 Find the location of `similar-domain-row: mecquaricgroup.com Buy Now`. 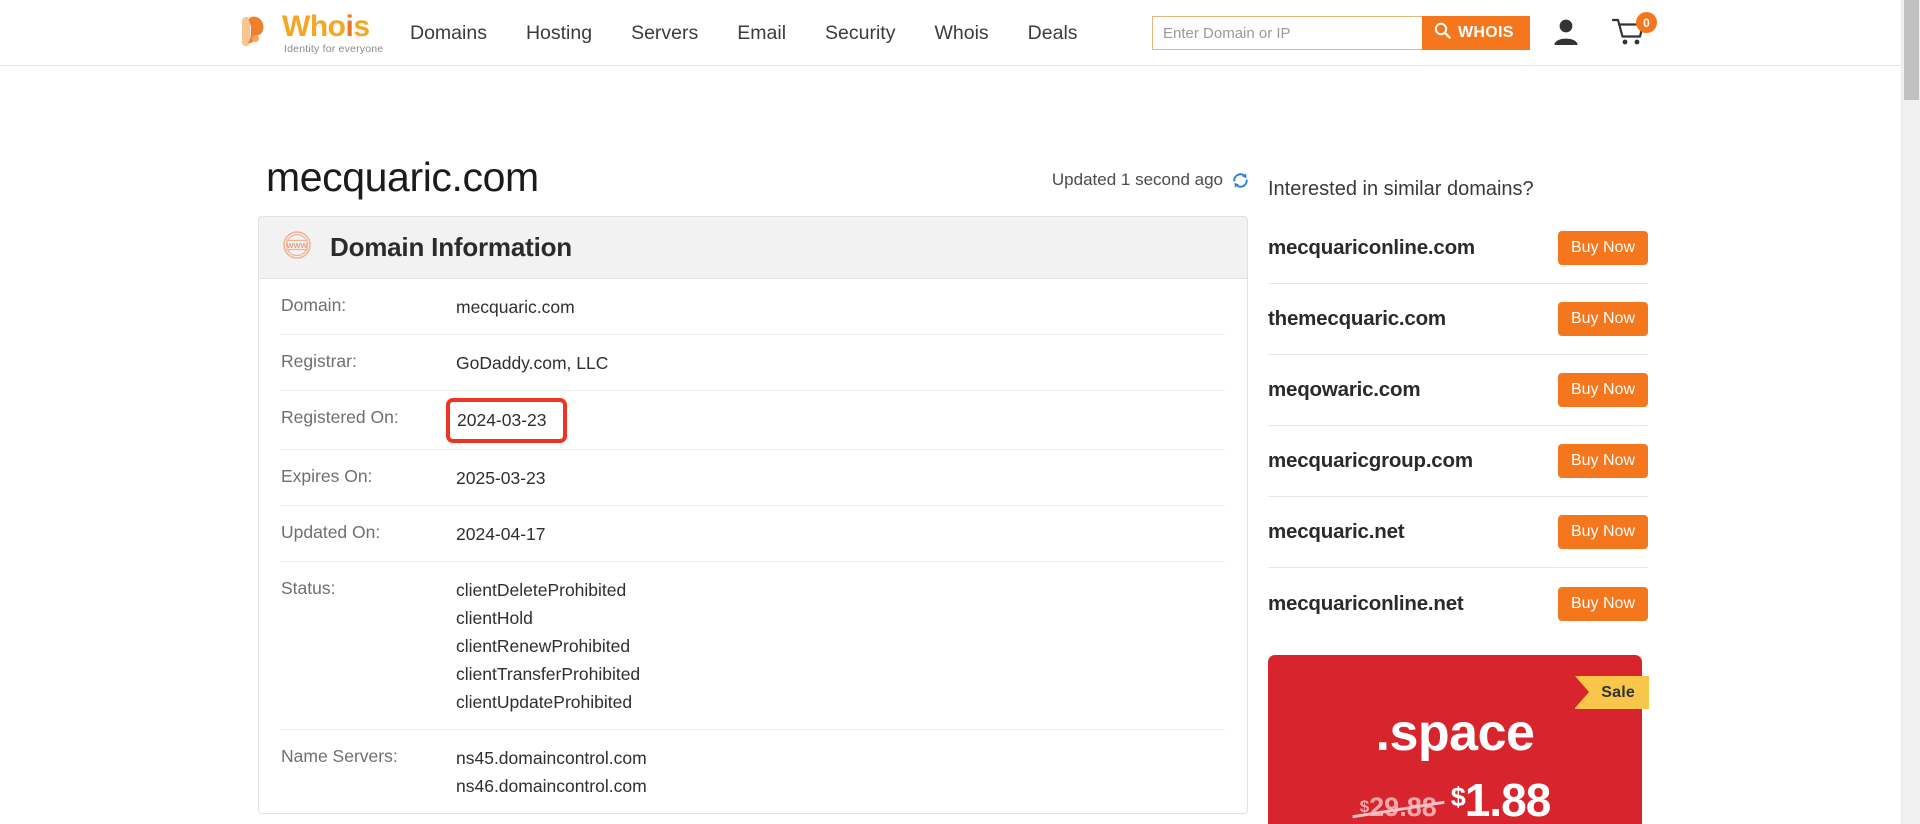

similar-domain-row: mecquaricgroup.com Buy Now is located at coordinates (1458, 461).